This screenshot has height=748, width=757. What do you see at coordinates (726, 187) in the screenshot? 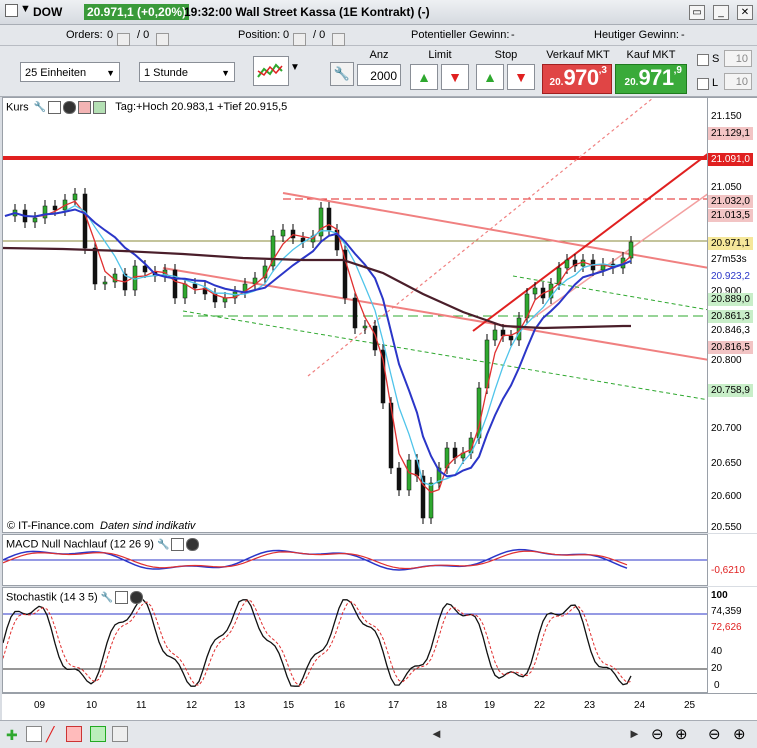
I see `price-tick-label: 21.050` at bounding box center [726, 187].